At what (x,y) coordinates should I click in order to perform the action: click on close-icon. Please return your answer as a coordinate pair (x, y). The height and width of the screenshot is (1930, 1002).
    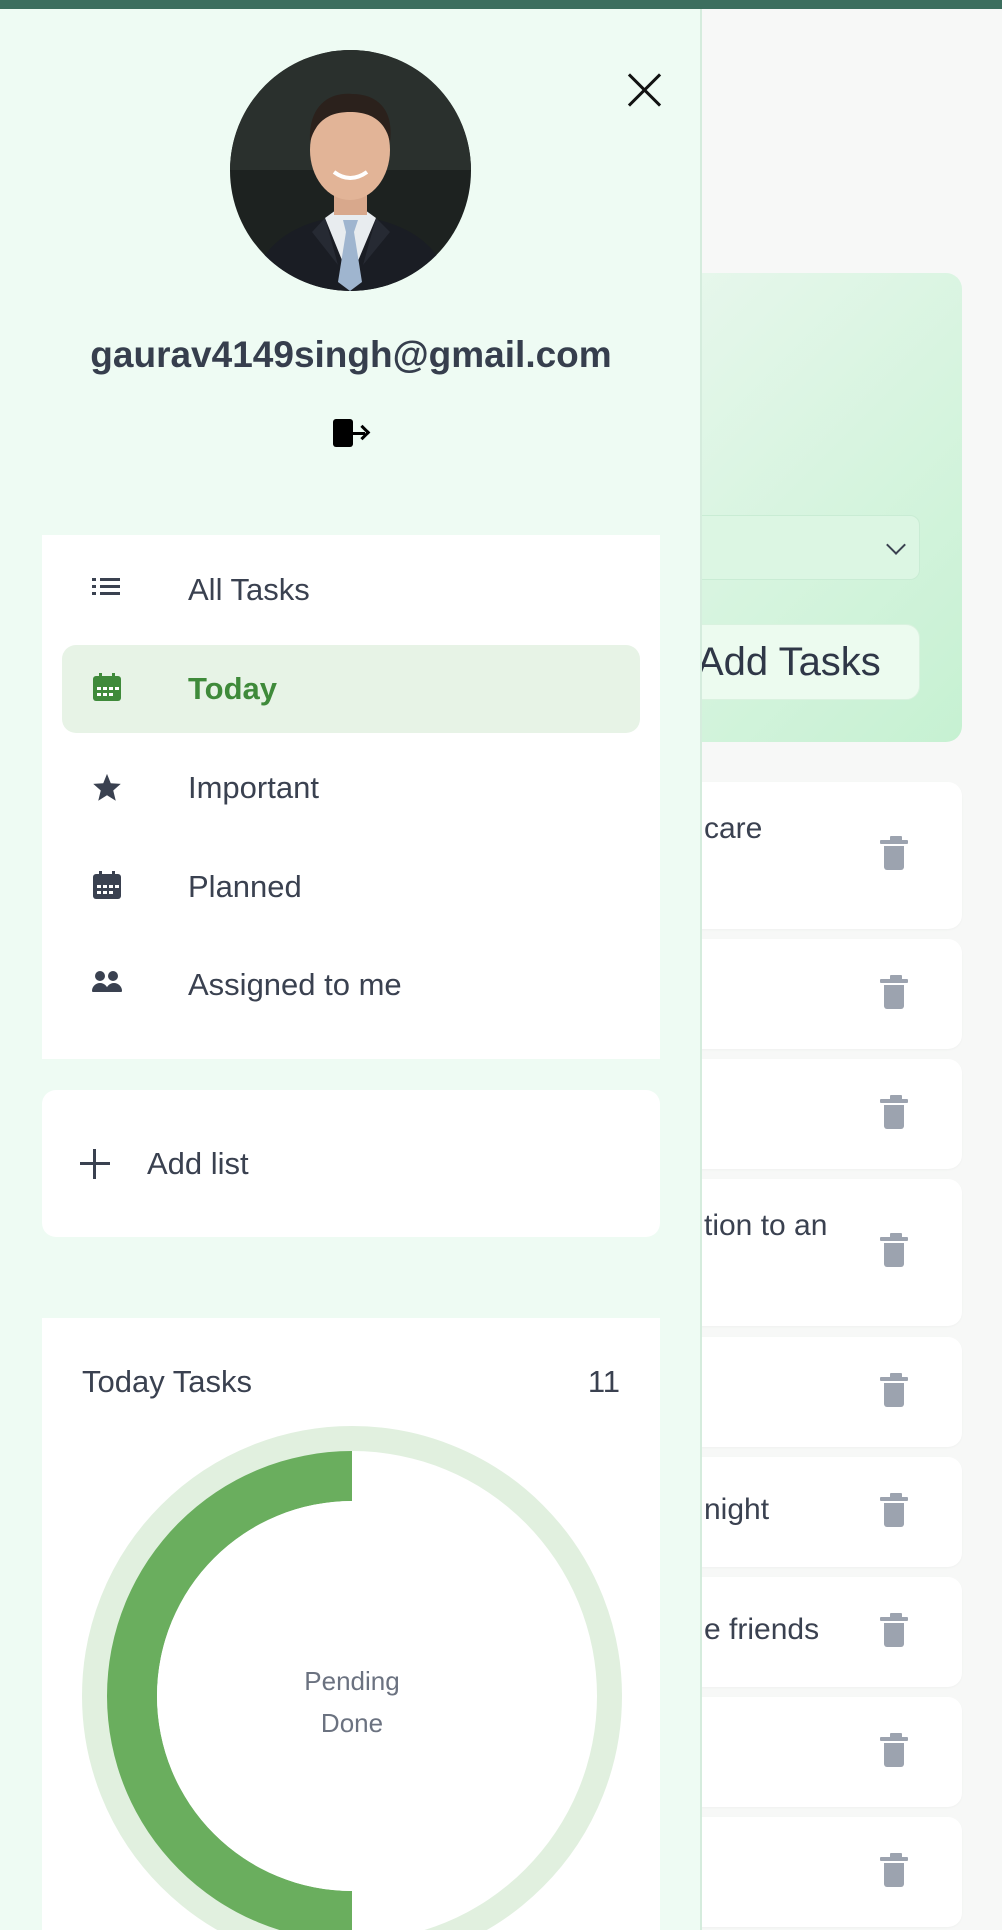
    Looking at the image, I should click on (645, 90).